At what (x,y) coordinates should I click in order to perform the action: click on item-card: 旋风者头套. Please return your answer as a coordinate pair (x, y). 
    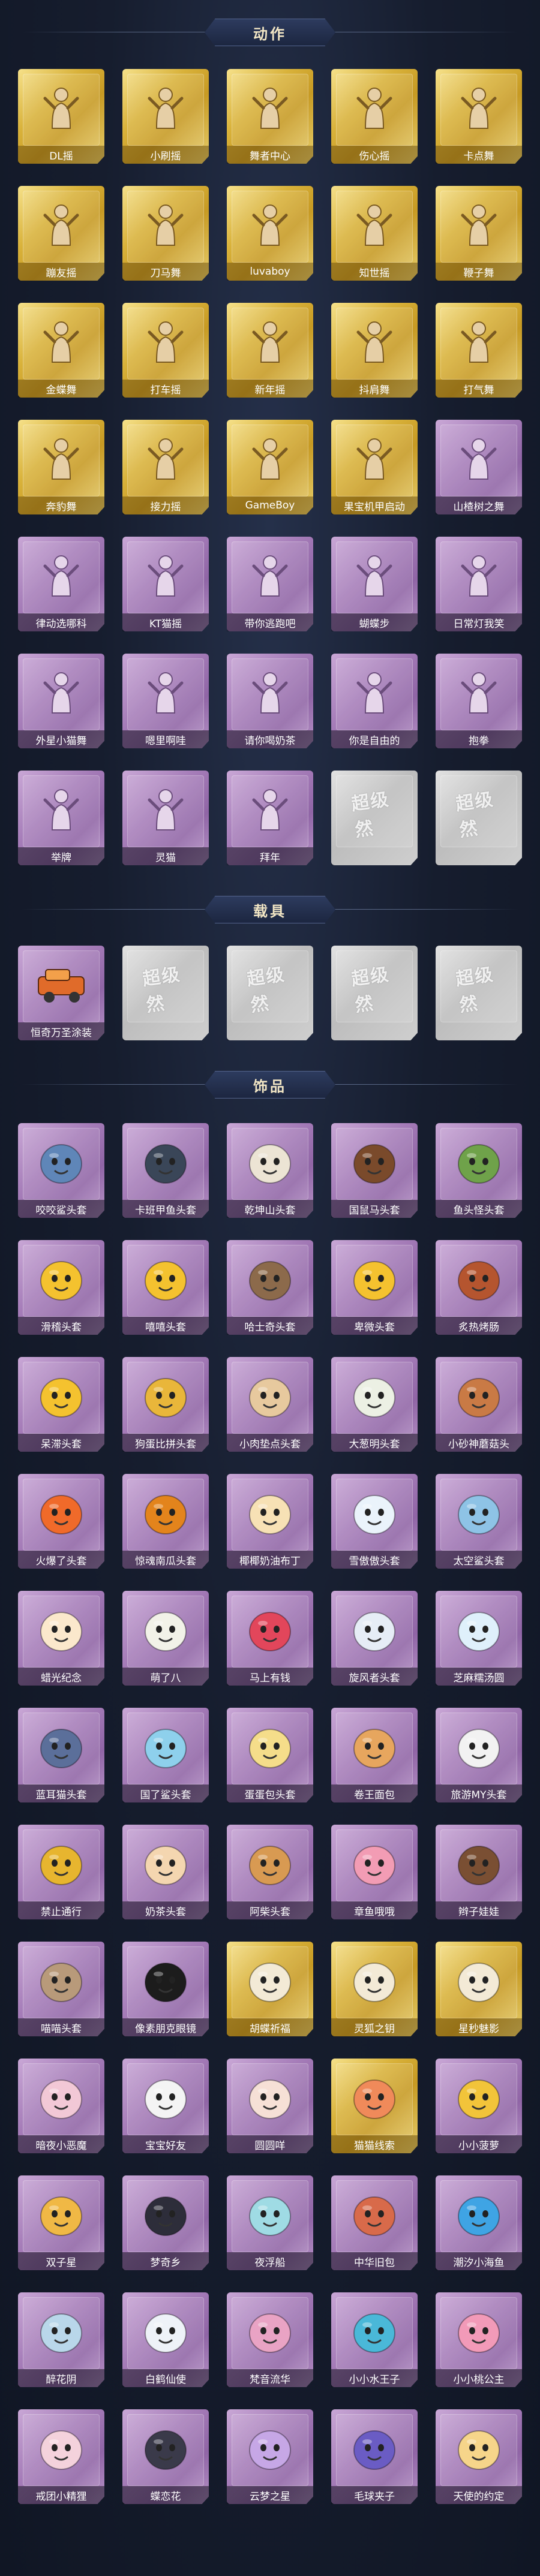
    Looking at the image, I should click on (375, 1638).